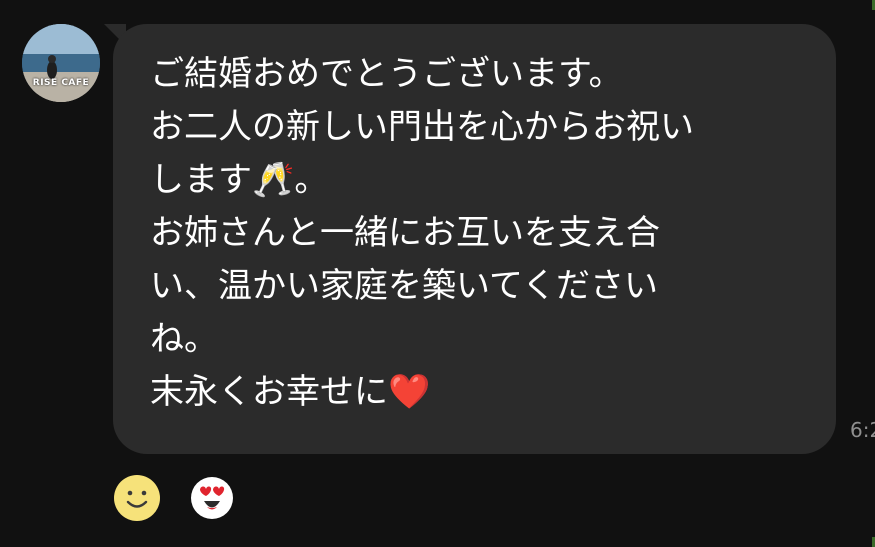 The width and height of the screenshot is (875, 547). I want to click on message-line: ご結婚おめでとうございます。, so click(386, 74).